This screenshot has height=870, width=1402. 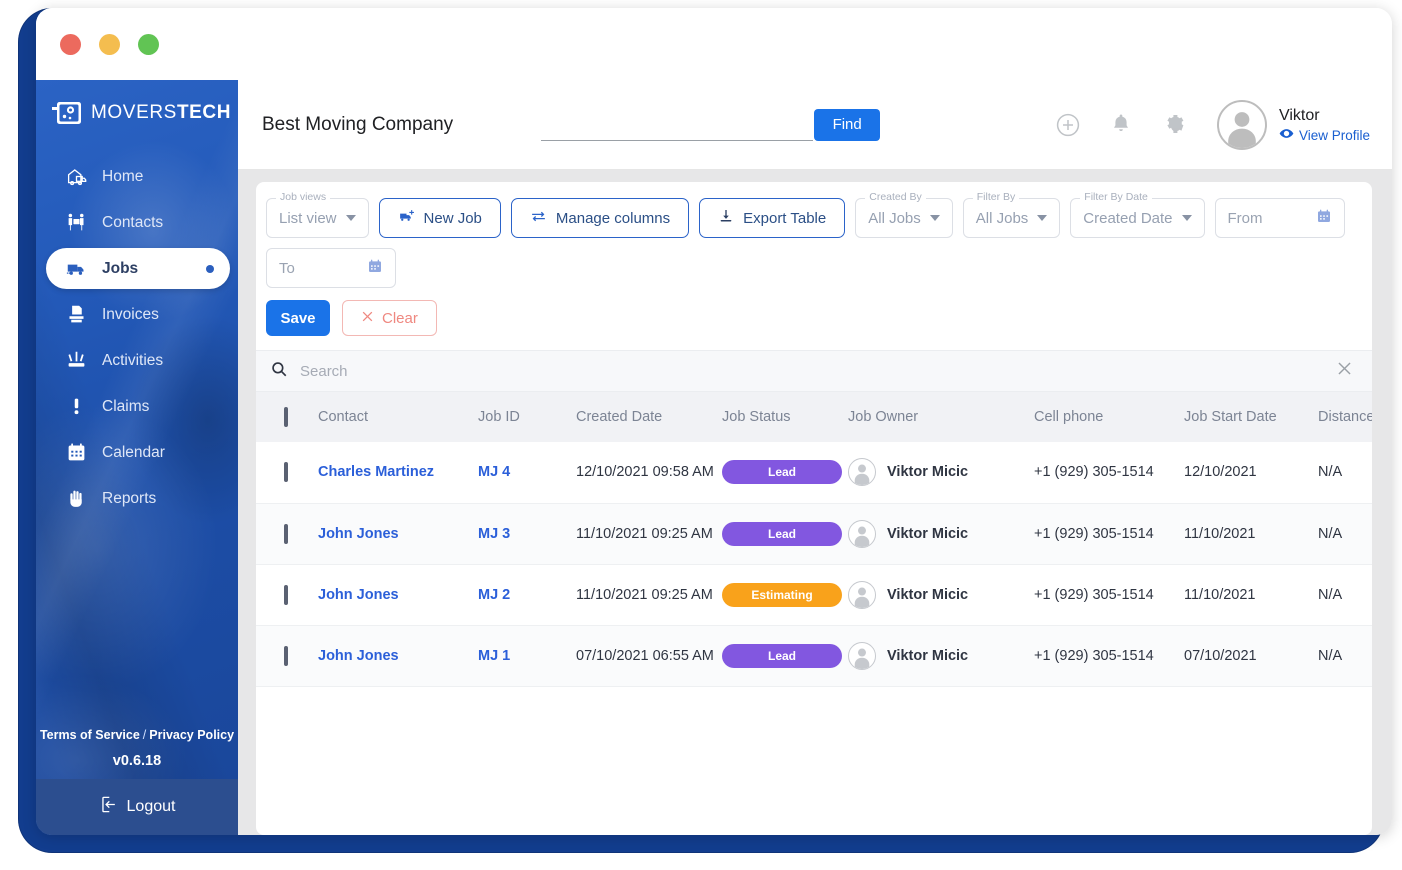 What do you see at coordinates (137, 176) in the screenshot?
I see `sidebar-item-home: Home` at bounding box center [137, 176].